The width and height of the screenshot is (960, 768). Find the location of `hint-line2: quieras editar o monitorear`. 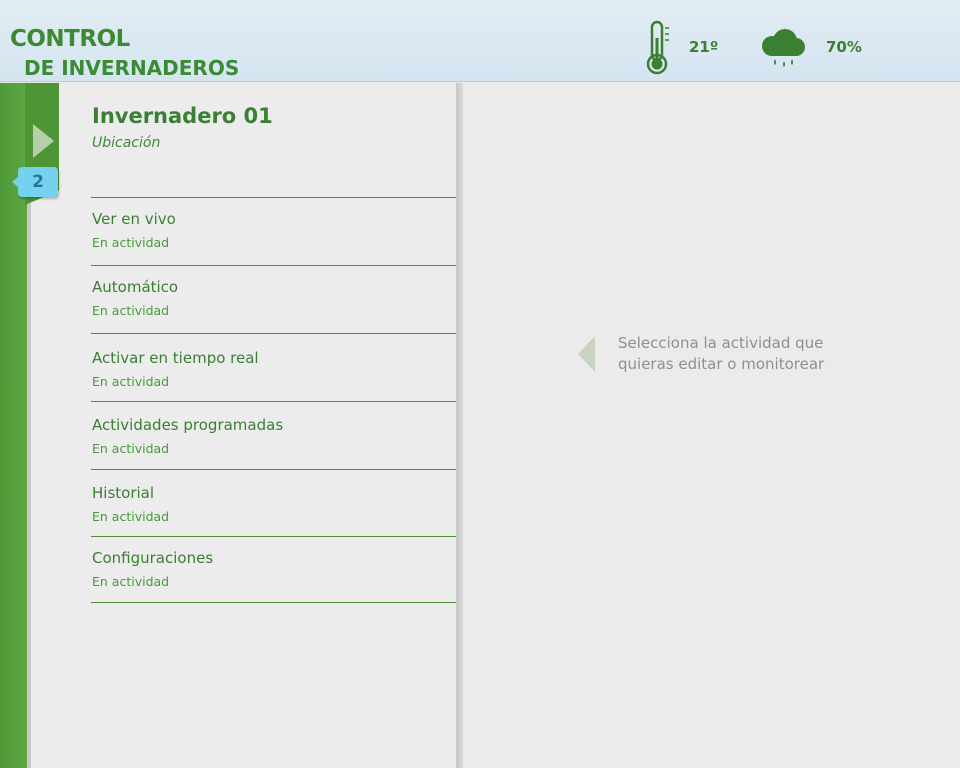

hint-line2: quieras editar o monitorear is located at coordinates (721, 364).